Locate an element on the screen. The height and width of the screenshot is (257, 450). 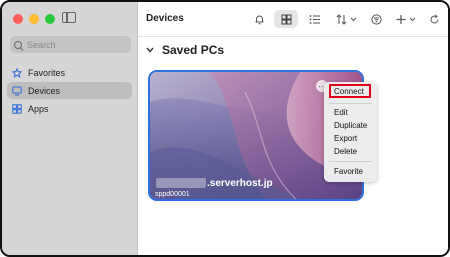
apps-grid-icon is located at coordinates (17, 108).